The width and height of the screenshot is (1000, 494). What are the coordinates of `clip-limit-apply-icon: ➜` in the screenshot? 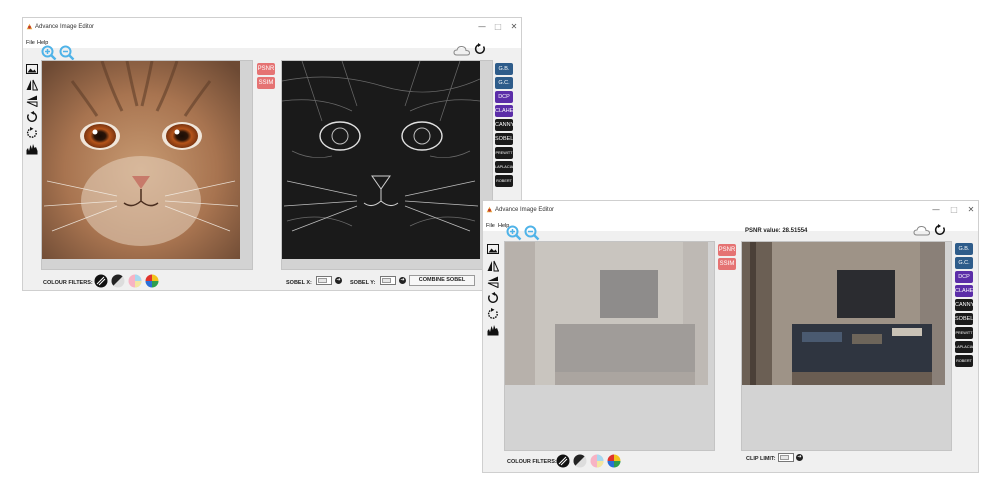 It's located at (799, 457).